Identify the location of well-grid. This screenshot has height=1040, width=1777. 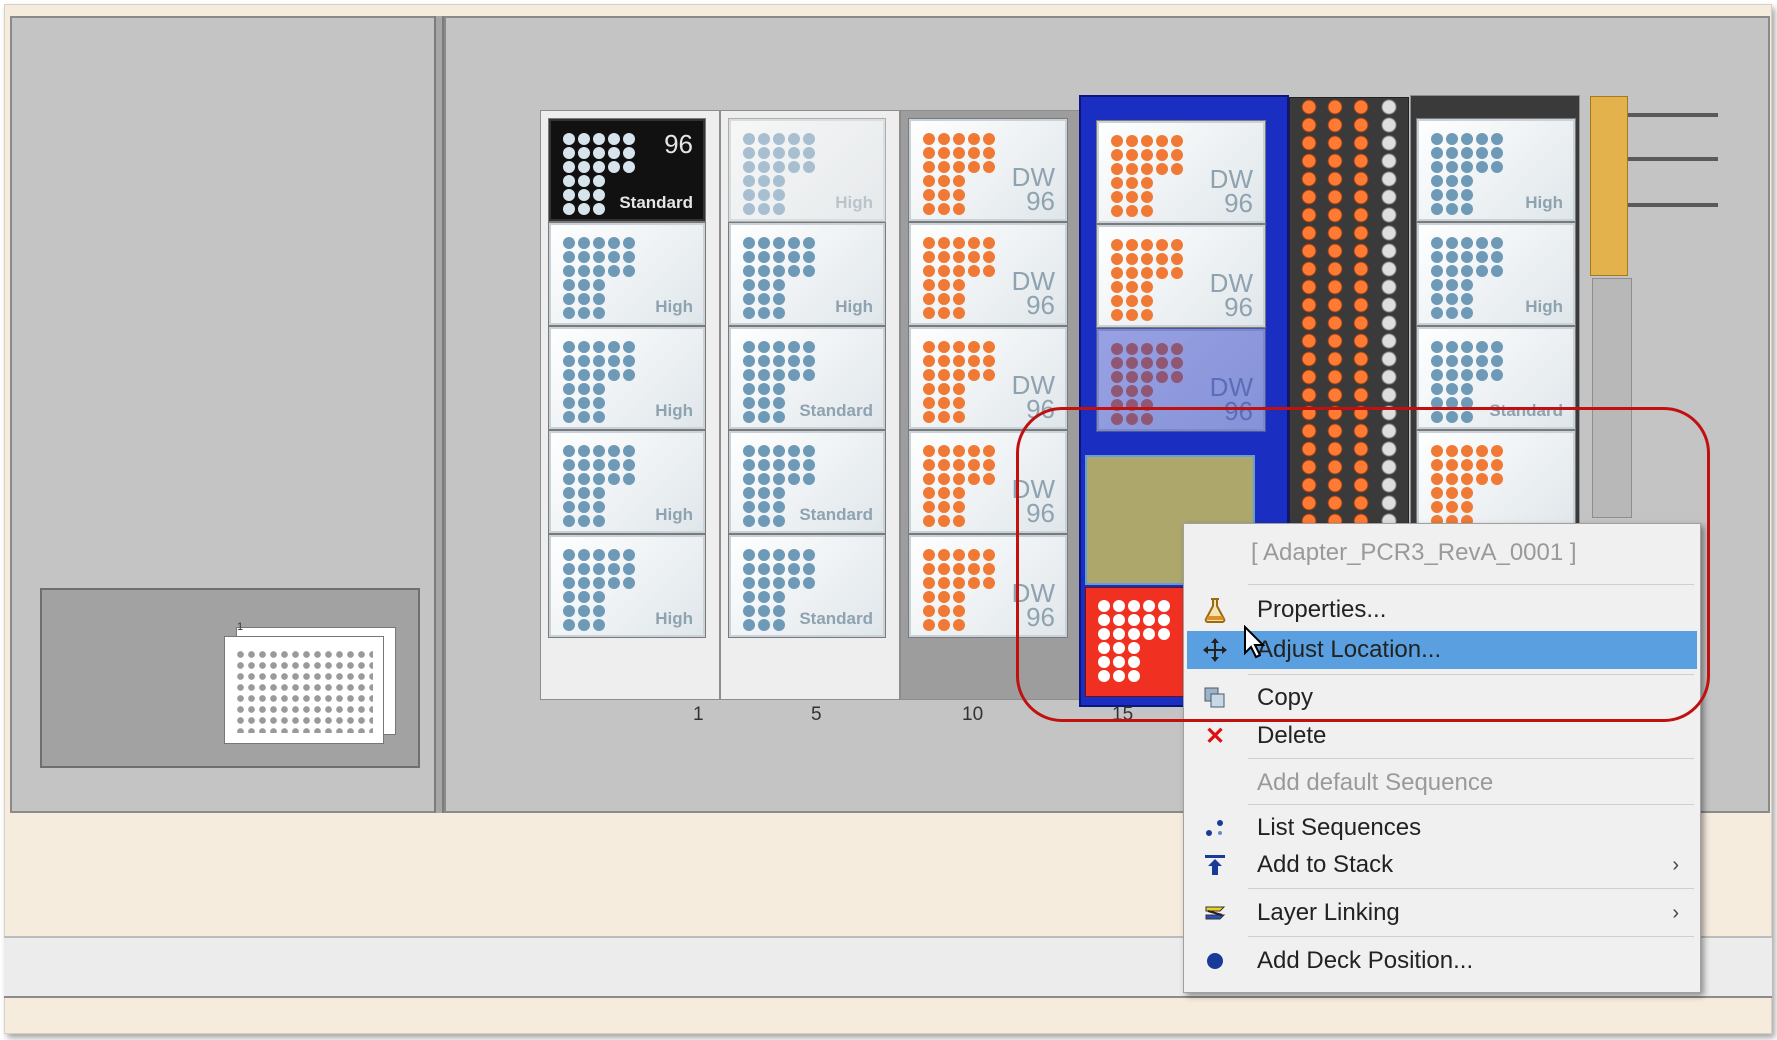
(787, 174).